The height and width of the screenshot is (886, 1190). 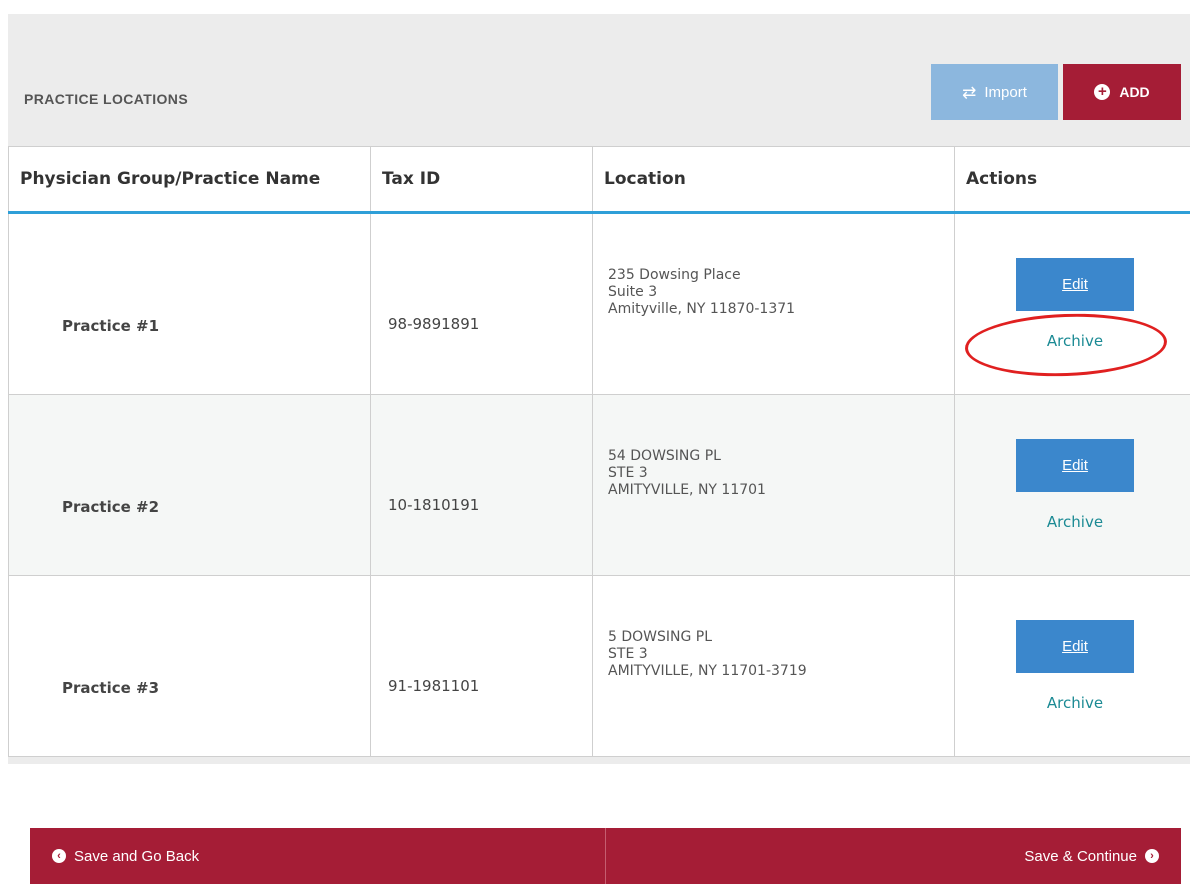 I want to click on address-line-3: Amityville, NY 11870-1371, so click(x=702, y=309).